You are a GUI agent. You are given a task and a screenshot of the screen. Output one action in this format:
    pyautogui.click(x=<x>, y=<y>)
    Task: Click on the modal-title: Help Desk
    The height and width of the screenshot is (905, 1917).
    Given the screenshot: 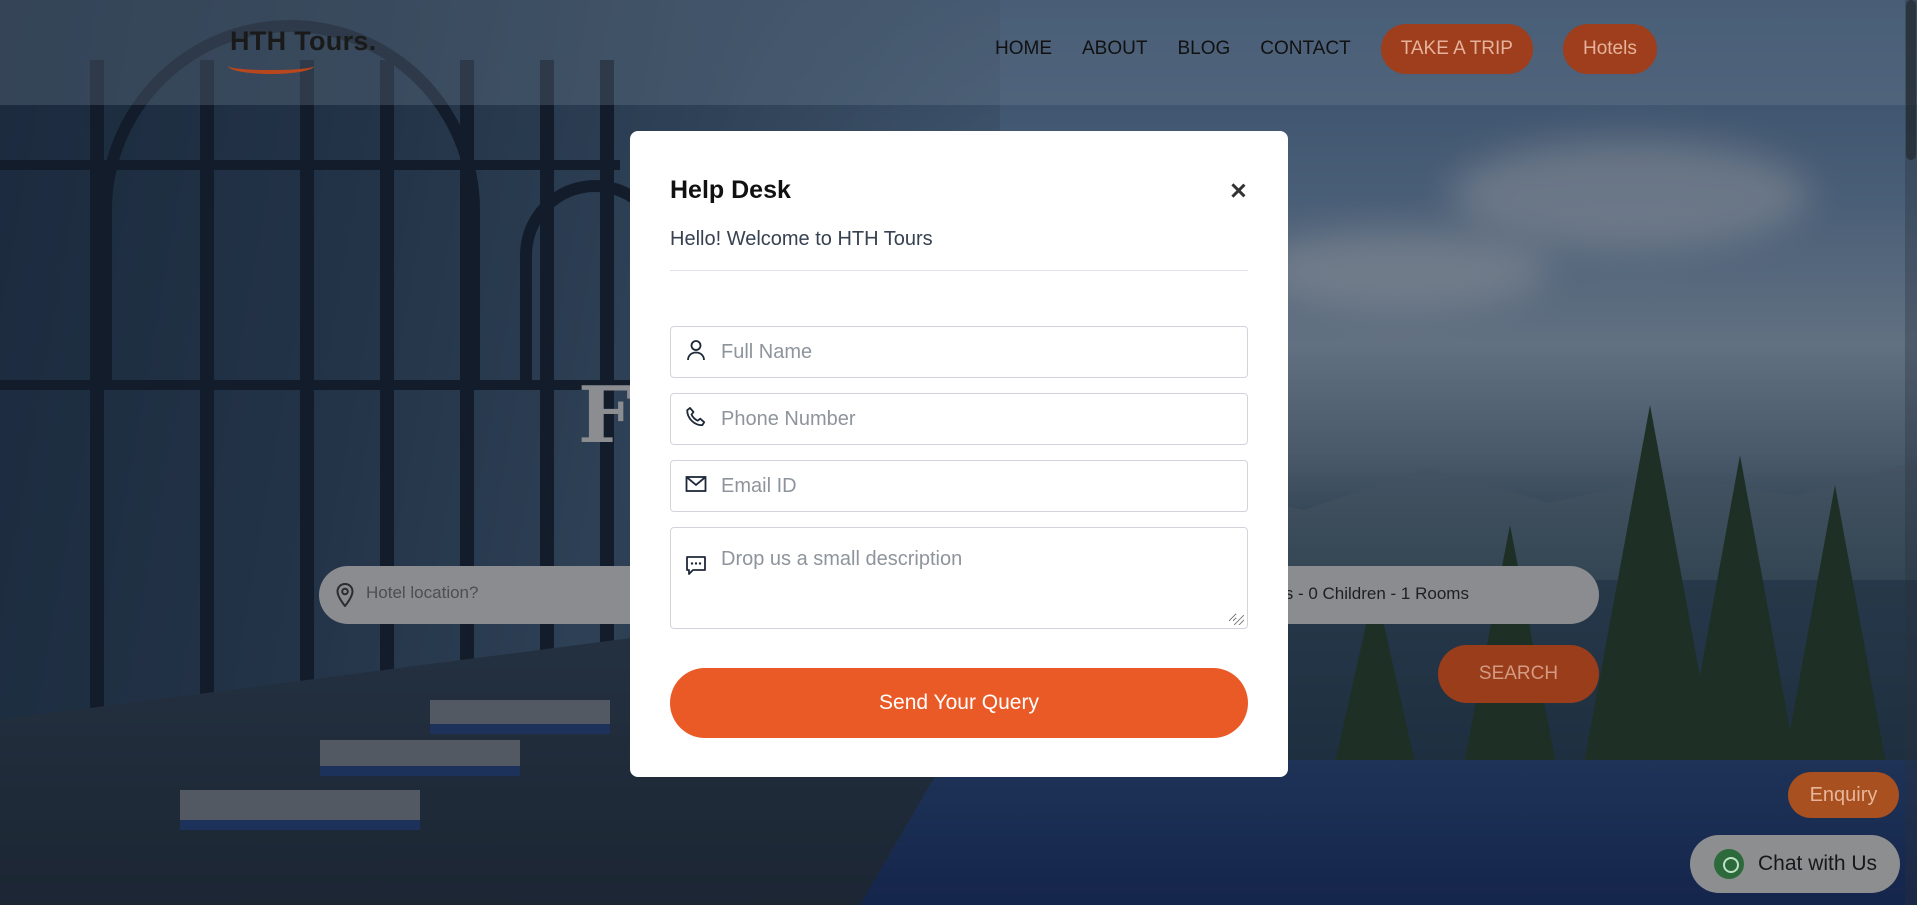 What is the action you would take?
    pyautogui.click(x=730, y=190)
    